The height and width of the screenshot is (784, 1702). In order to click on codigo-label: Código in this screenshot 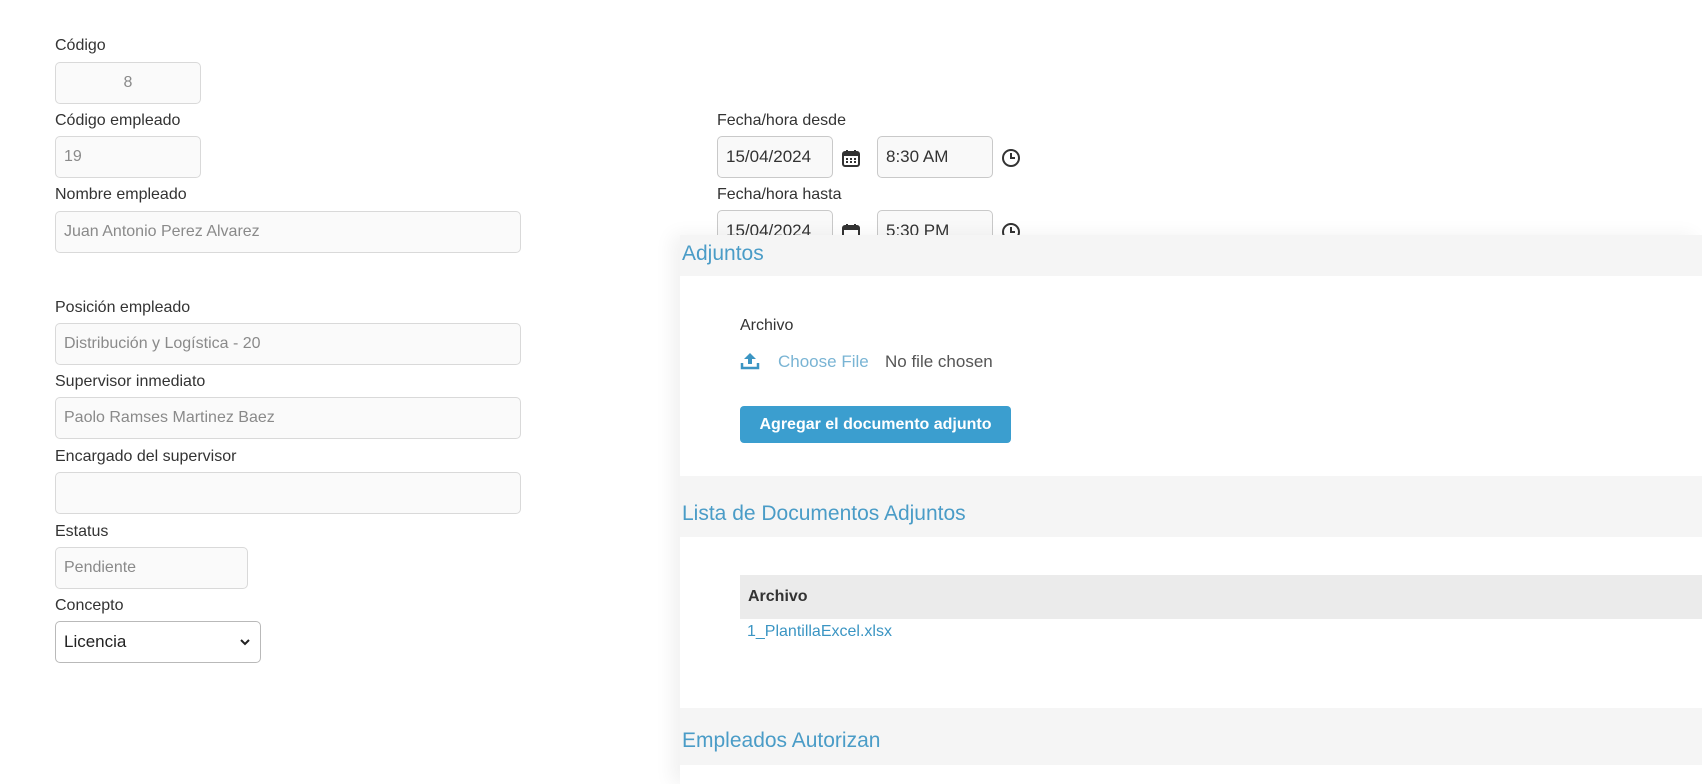, I will do `click(80, 45)`.